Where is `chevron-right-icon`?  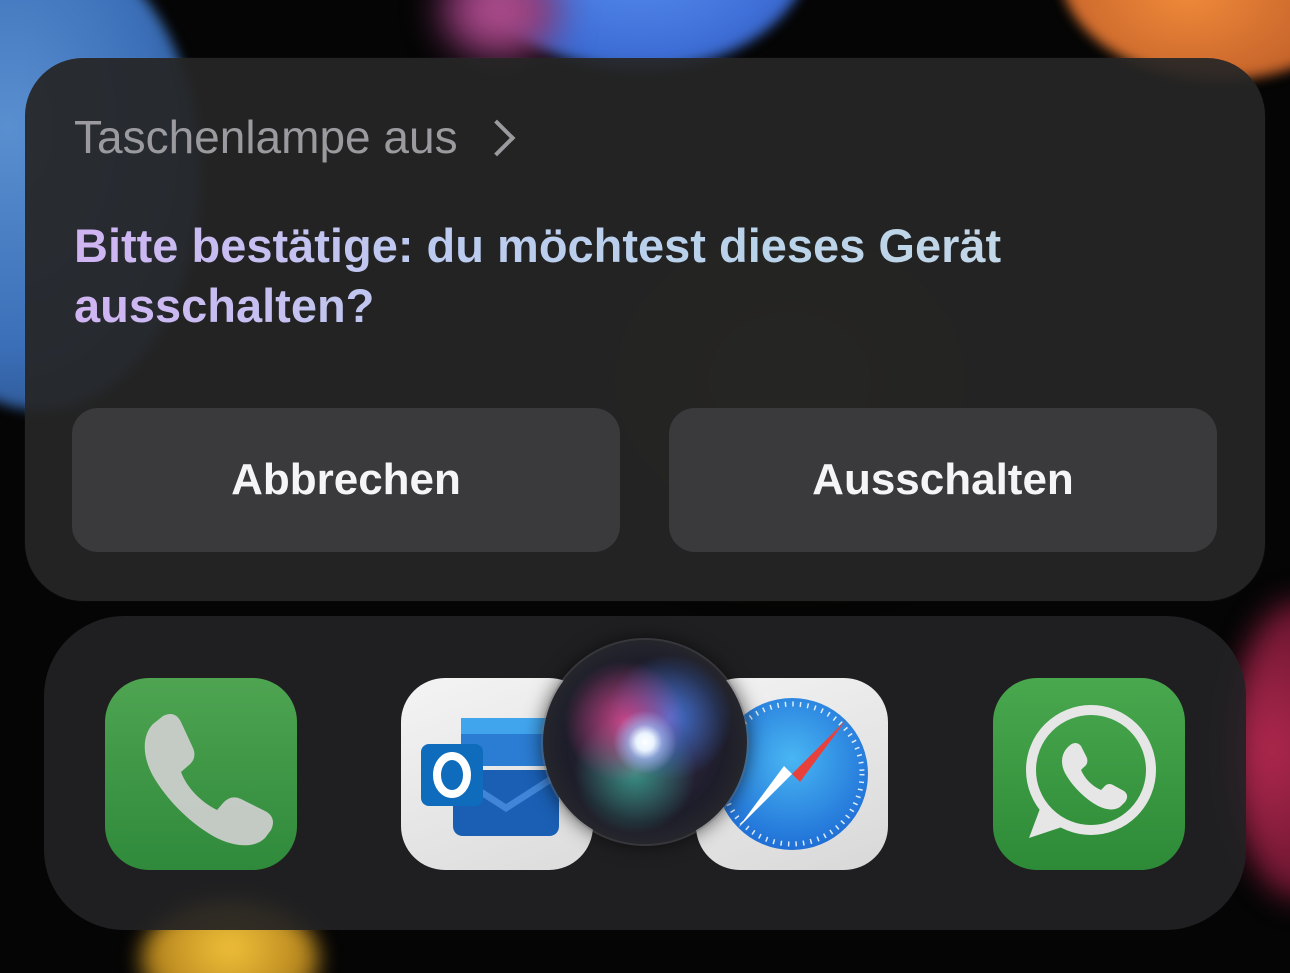 chevron-right-icon is located at coordinates (496, 138).